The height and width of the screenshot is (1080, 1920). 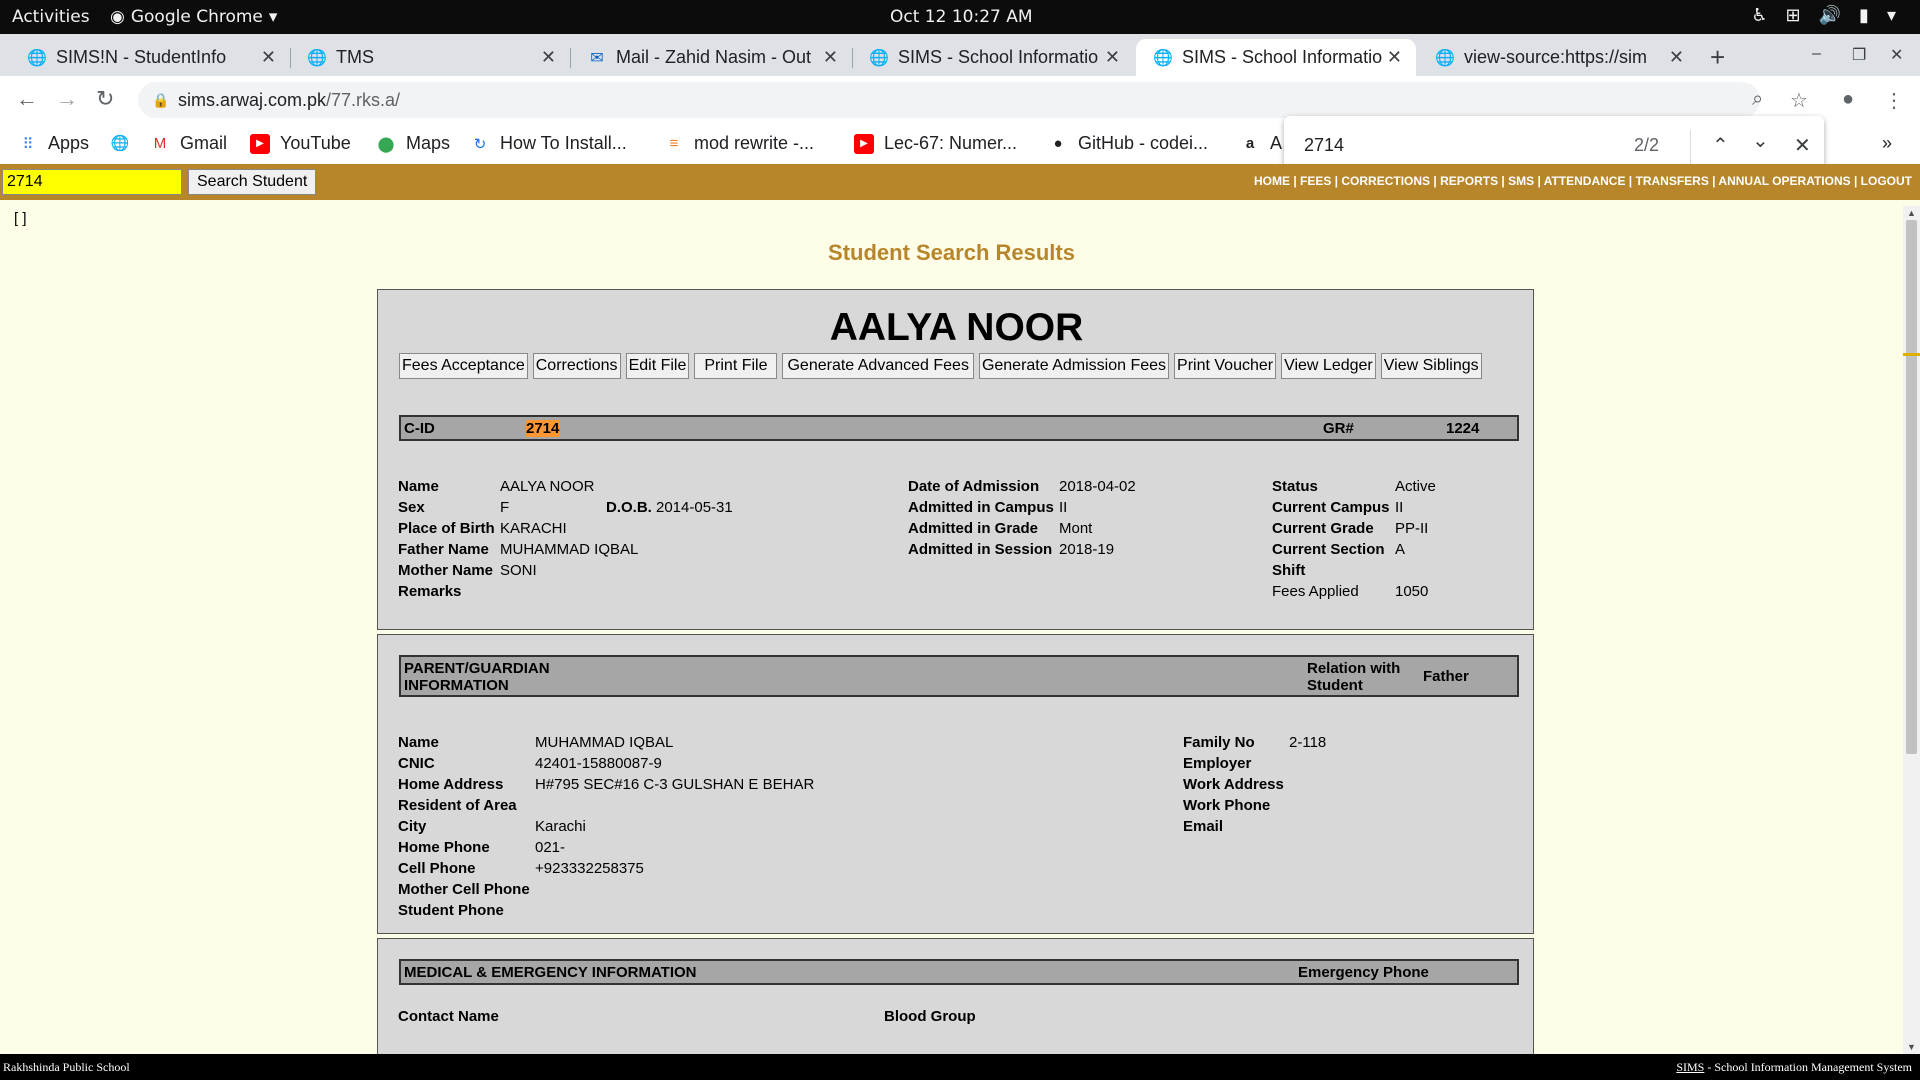 I want to click on scrollbar-thumb, so click(x=1911, y=487).